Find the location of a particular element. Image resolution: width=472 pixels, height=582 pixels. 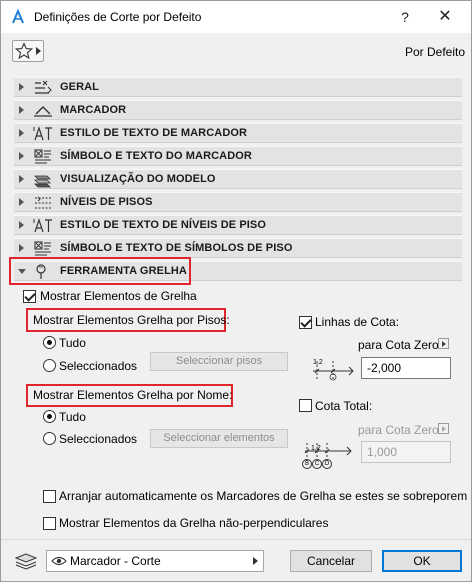

total-zero-input: 1,000 is located at coordinates (406, 452).